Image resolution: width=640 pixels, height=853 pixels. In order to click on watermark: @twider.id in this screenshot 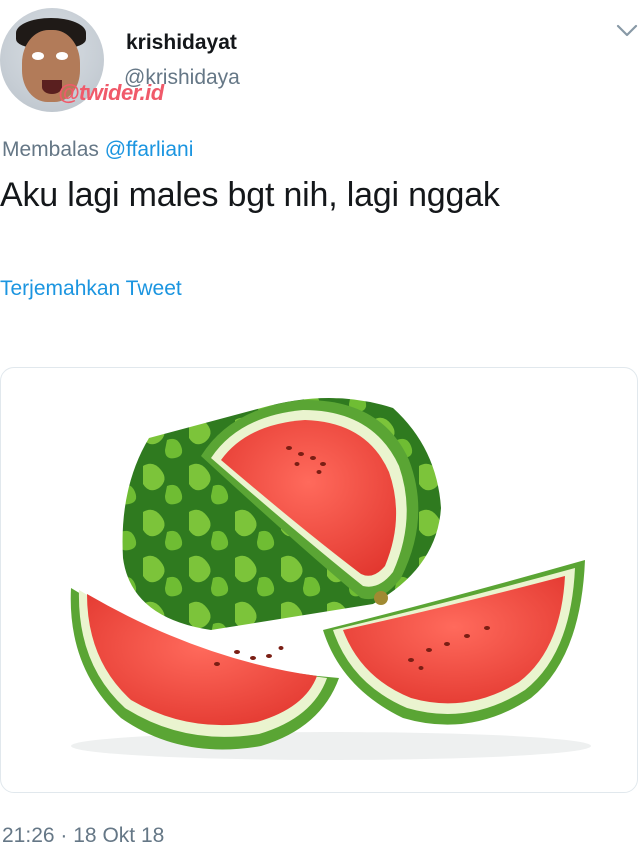, I will do `click(111, 92)`.